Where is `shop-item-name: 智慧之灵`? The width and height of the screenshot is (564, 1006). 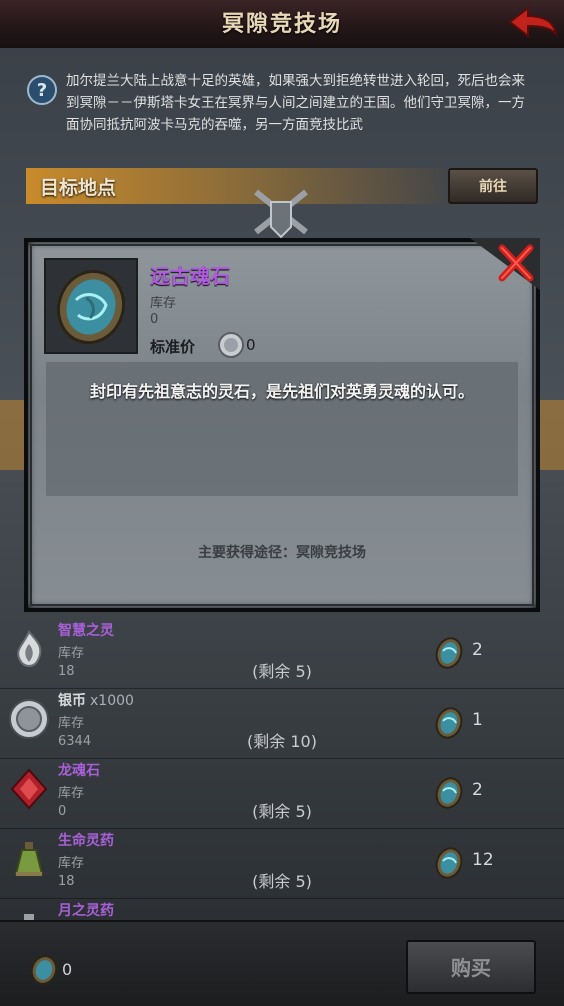 shop-item-name: 智慧之灵 is located at coordinates (86, 631).